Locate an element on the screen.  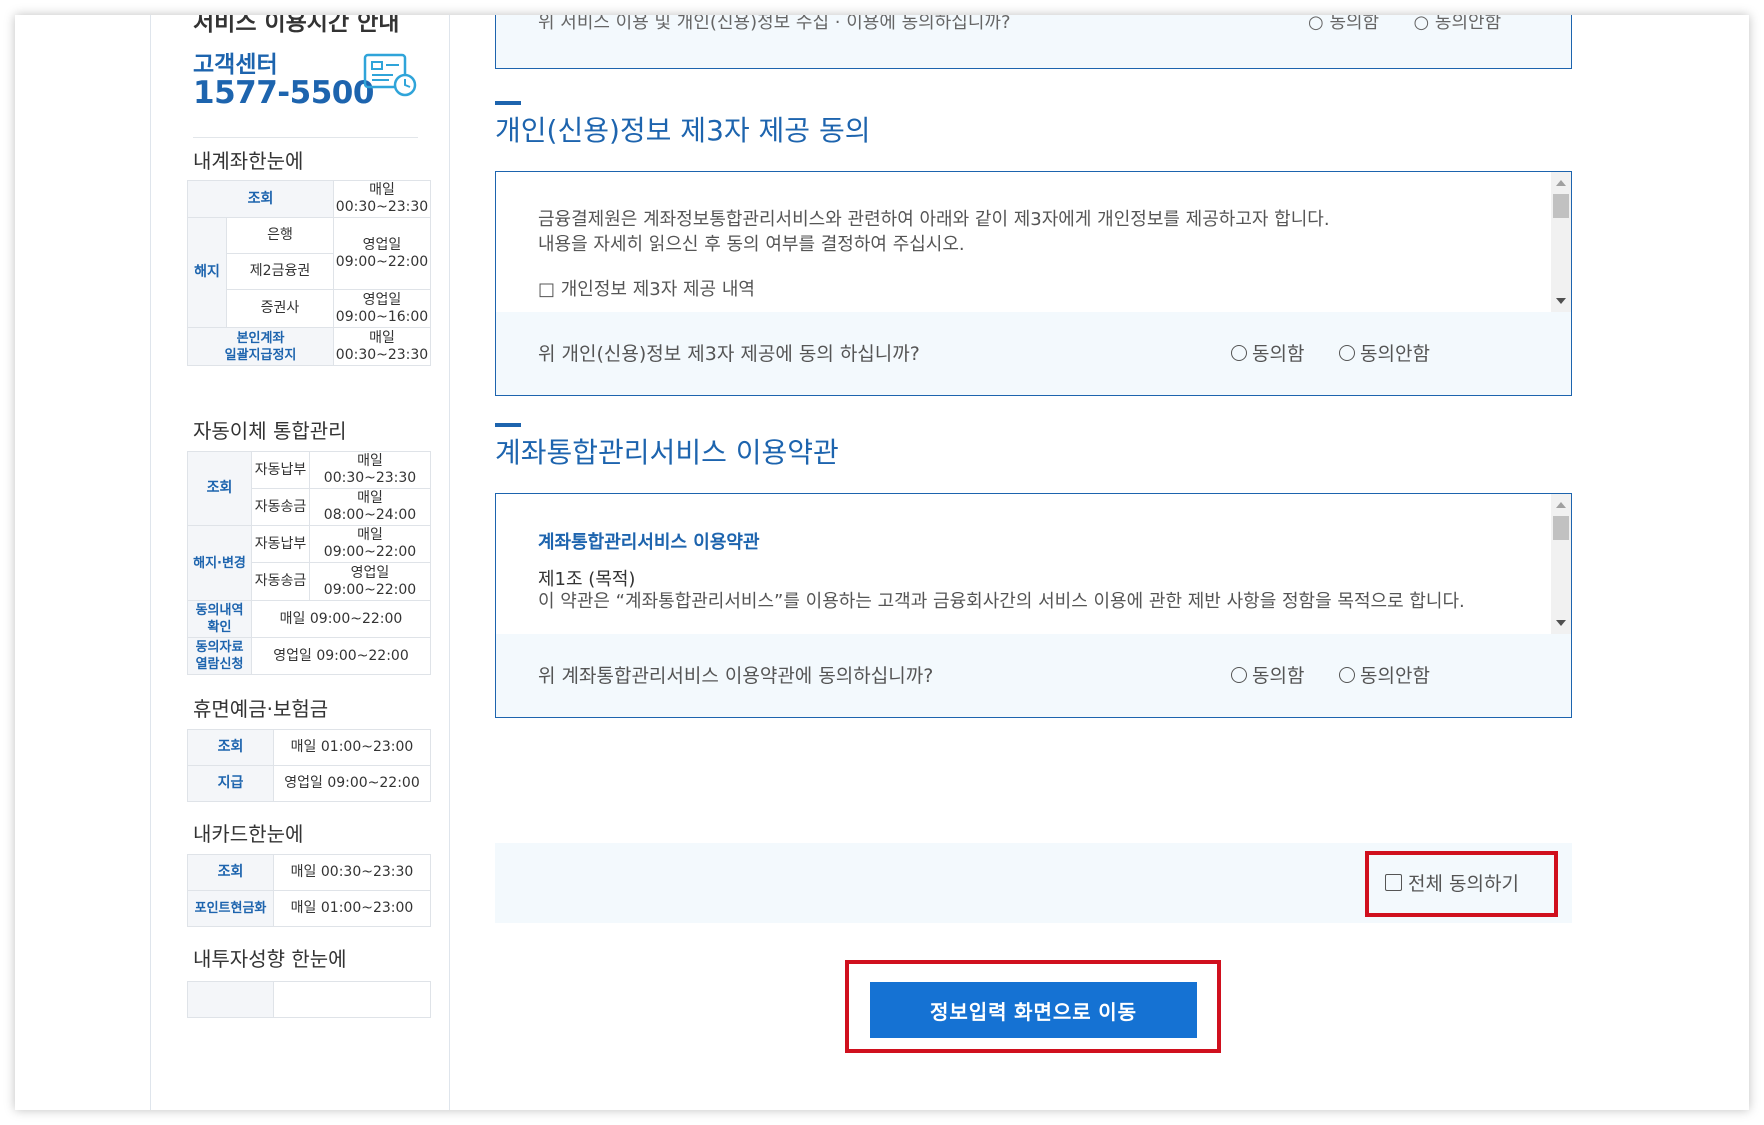
table-cell: 해지·변경 is located at coordinates (219, 563).